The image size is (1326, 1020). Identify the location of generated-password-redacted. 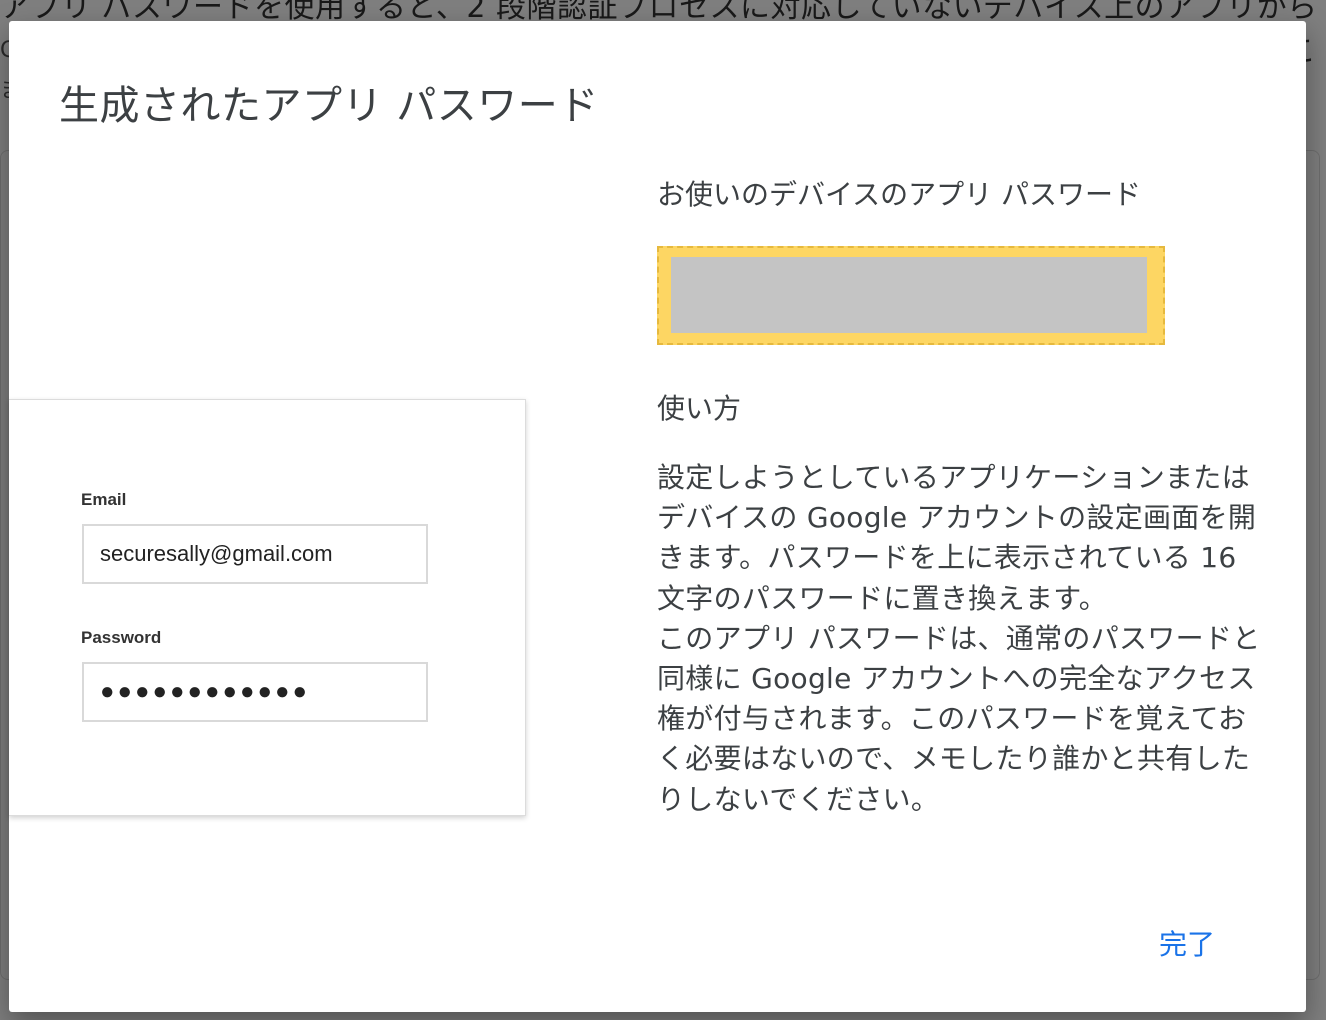
(909, 295).